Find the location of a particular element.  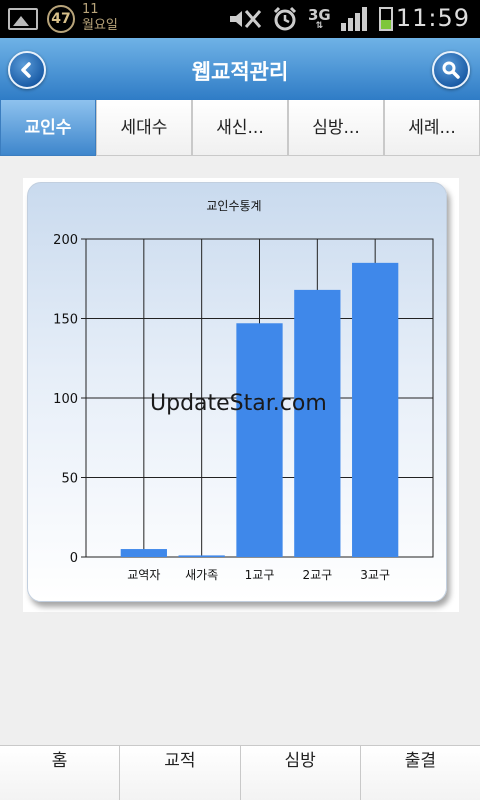

status-bar: 47 11 월요일 3G ⇅ 11:59 is located at coordinates (240, 19).